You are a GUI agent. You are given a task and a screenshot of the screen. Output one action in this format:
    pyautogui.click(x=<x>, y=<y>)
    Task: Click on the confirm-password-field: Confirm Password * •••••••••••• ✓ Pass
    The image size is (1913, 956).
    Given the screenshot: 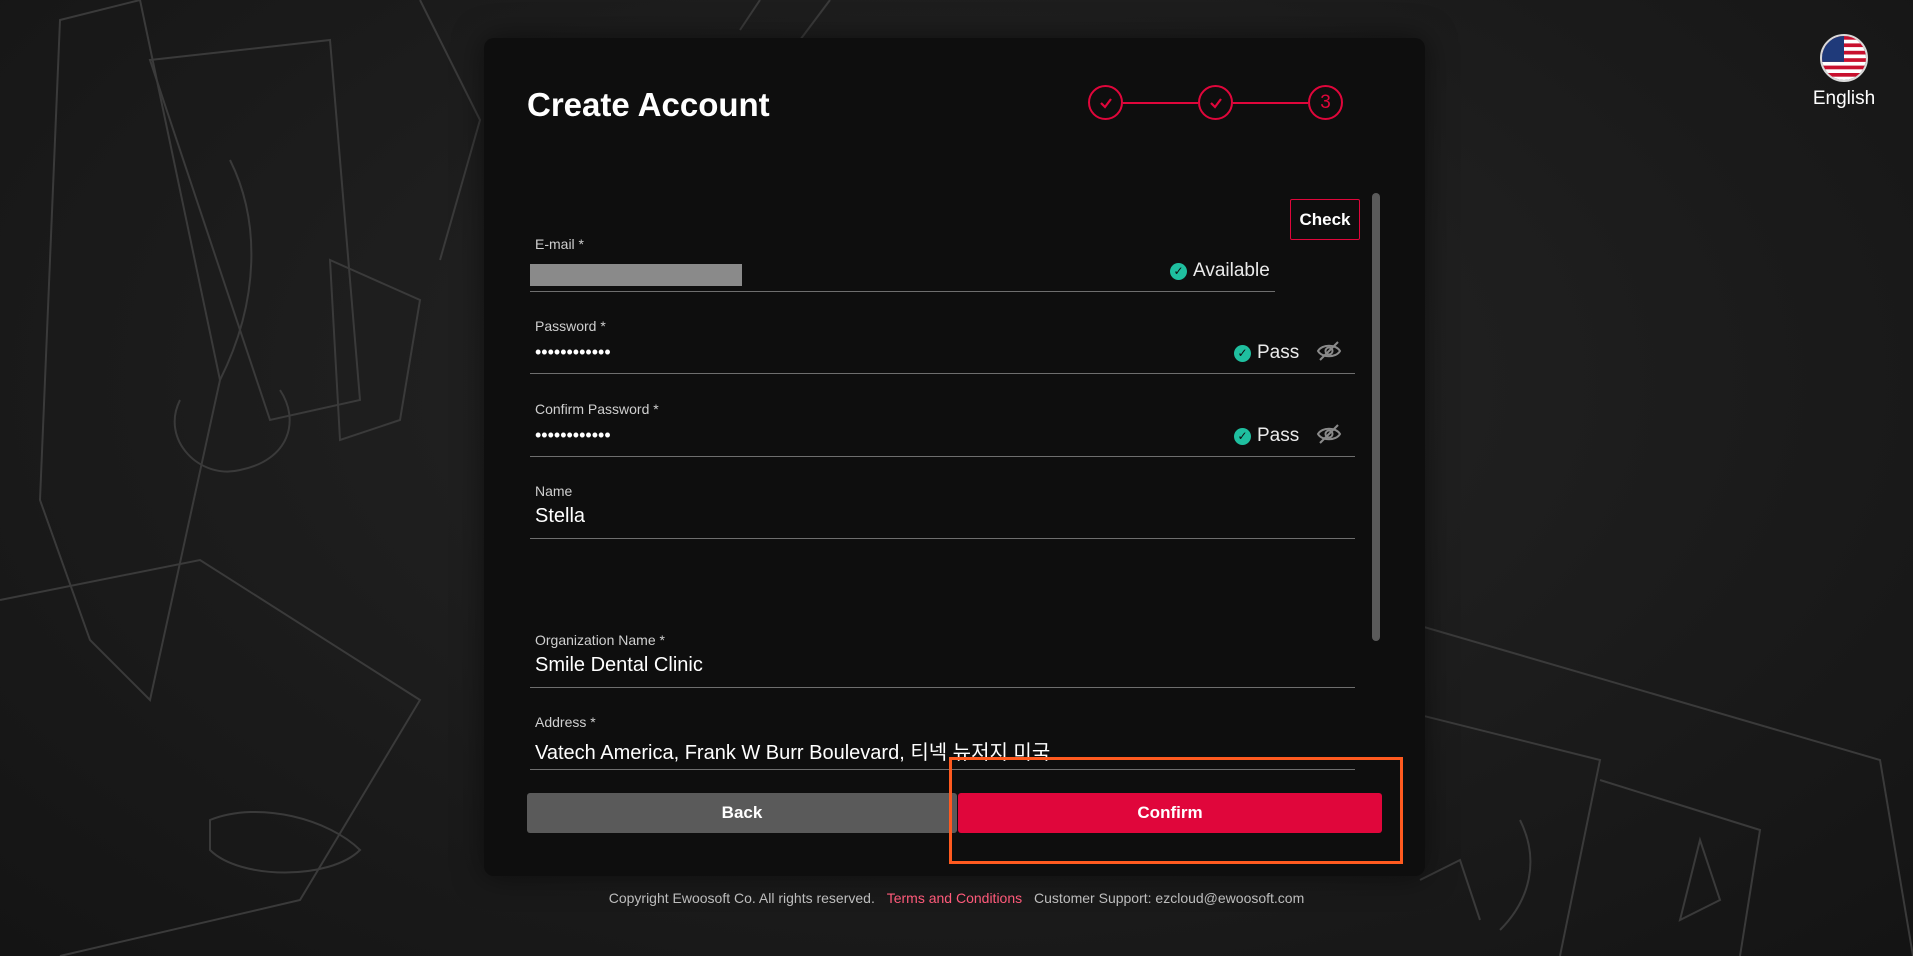 What is the action you would take?
    pyautogui.click(x=942, y=429)
    